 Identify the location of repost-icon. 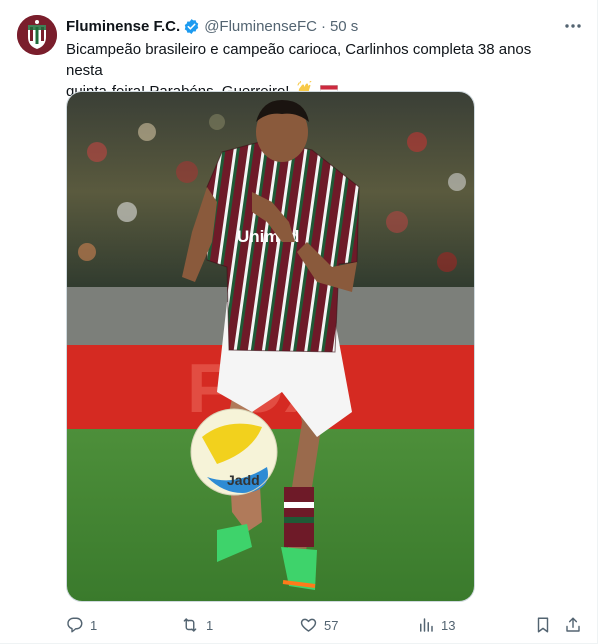
(190, 625).